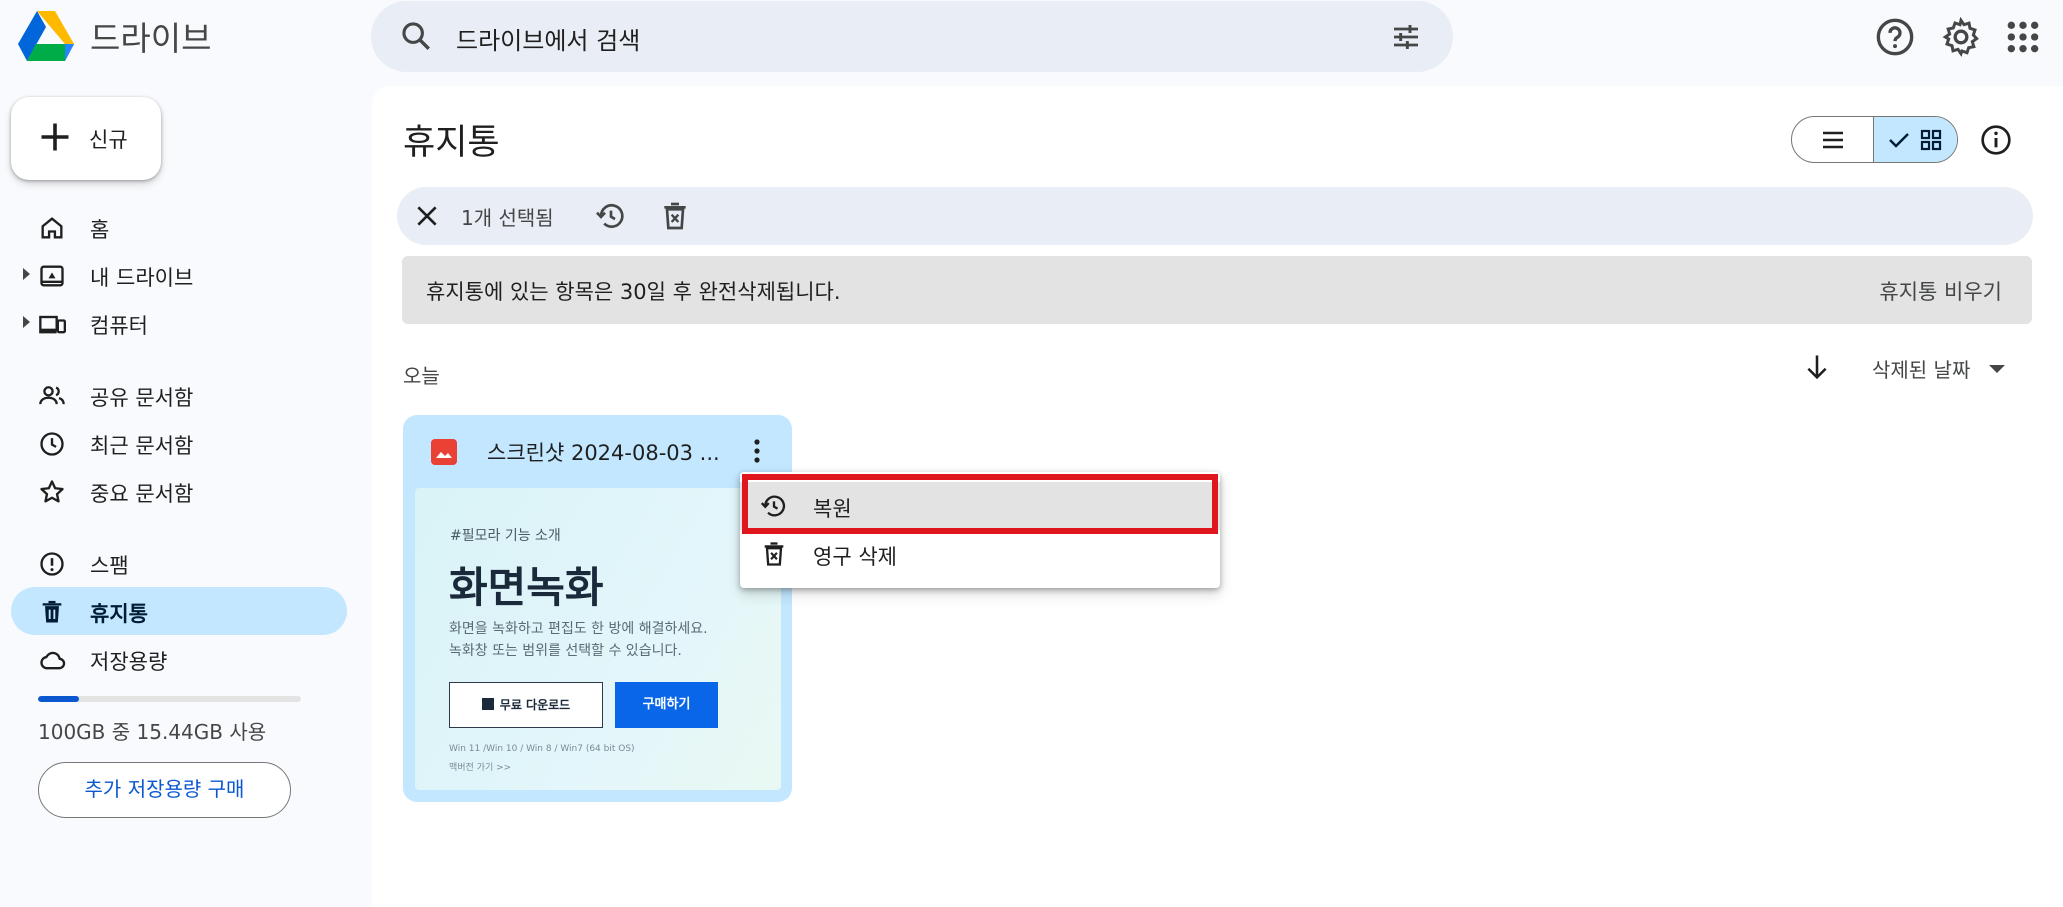  I want to click on empty-trash-button: 휴지통 비우기, so click(1940, 291).